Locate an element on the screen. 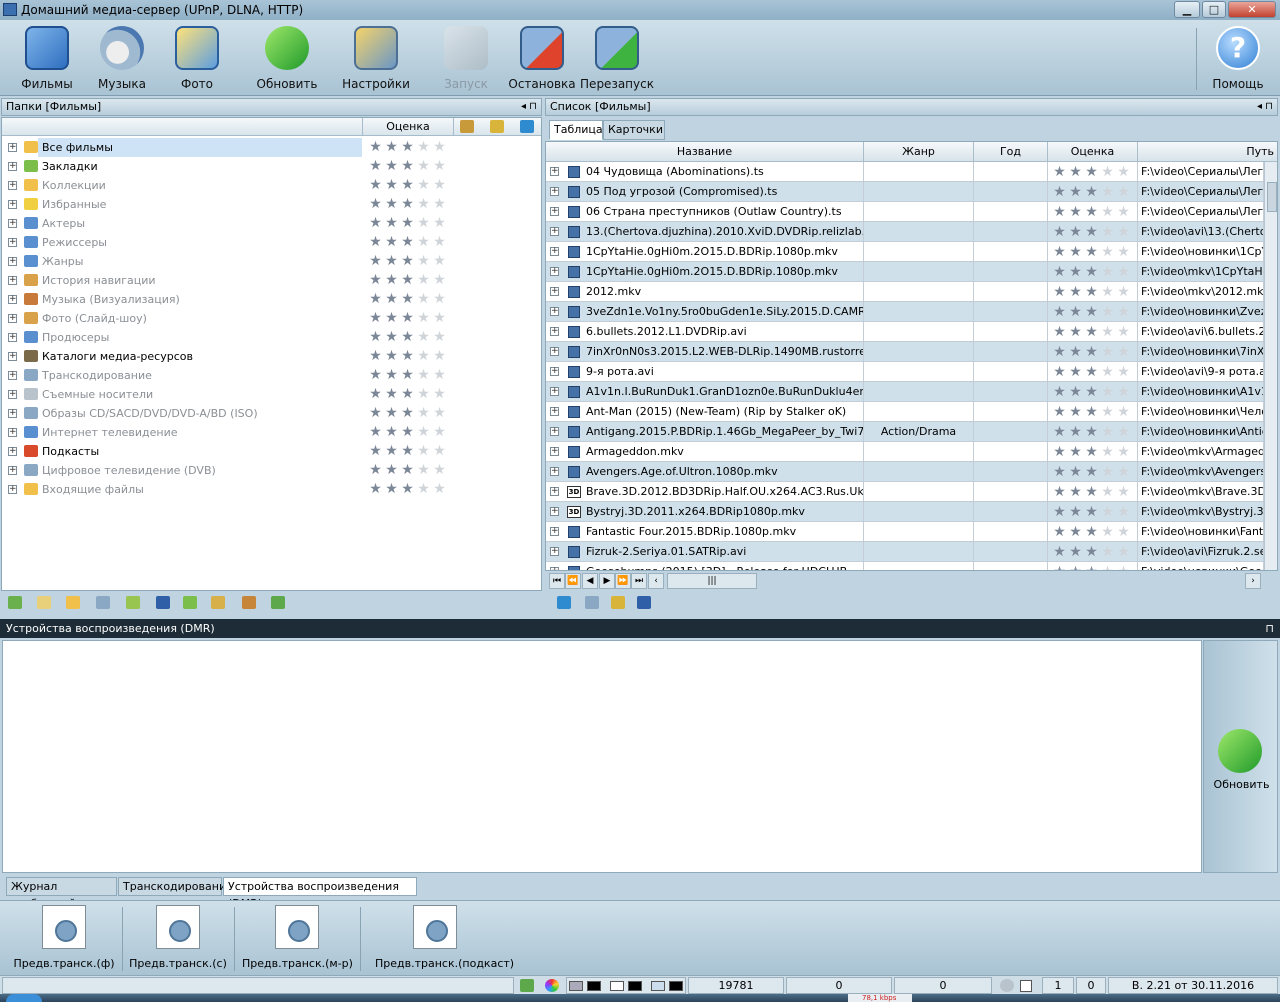 The height and width of the screenshot is (1002, 1280). folder-refresh-icon is located at coordinates (190, 602).